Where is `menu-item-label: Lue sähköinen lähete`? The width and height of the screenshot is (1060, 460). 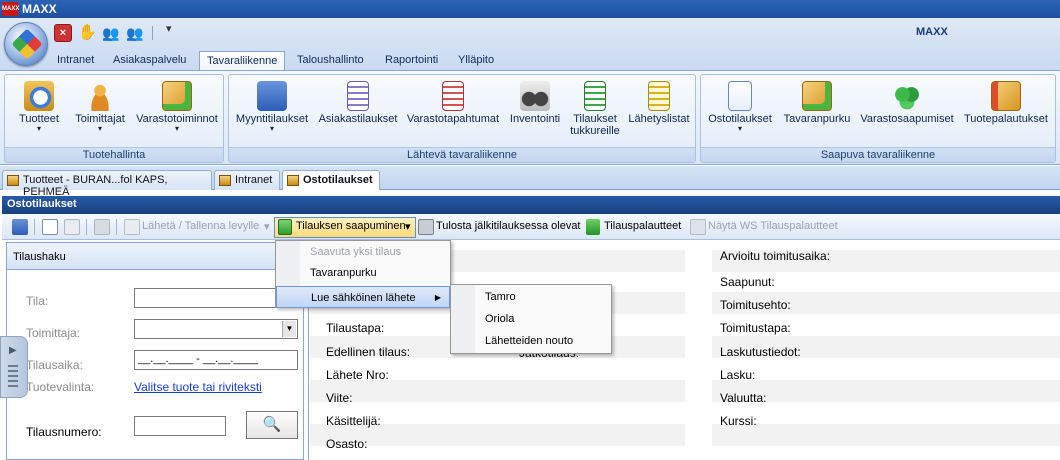 menu-item-label: Lue sähköinen lähete is located at coordinates (363, 298).